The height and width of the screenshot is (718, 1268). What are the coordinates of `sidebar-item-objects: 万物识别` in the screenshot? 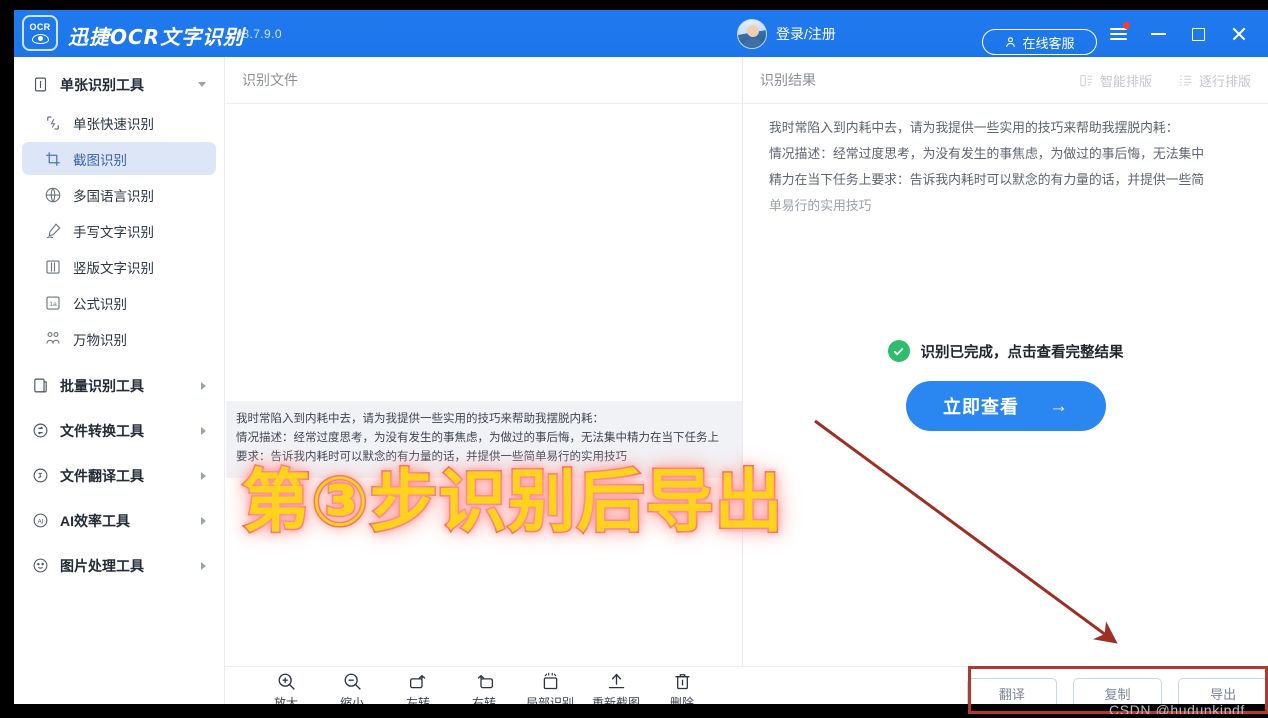 It's located at (119, 338).